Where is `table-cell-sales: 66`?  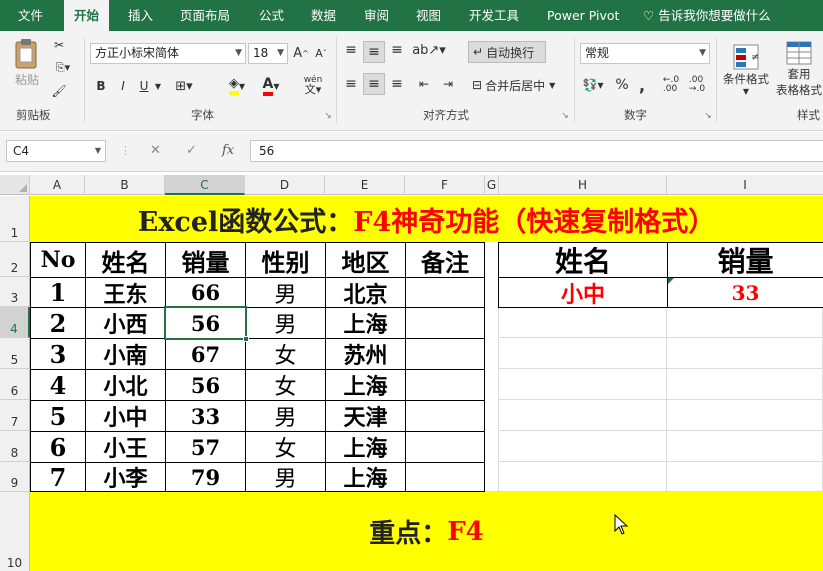 table-cell-sales: 66 is located at coordinates (205, 292).